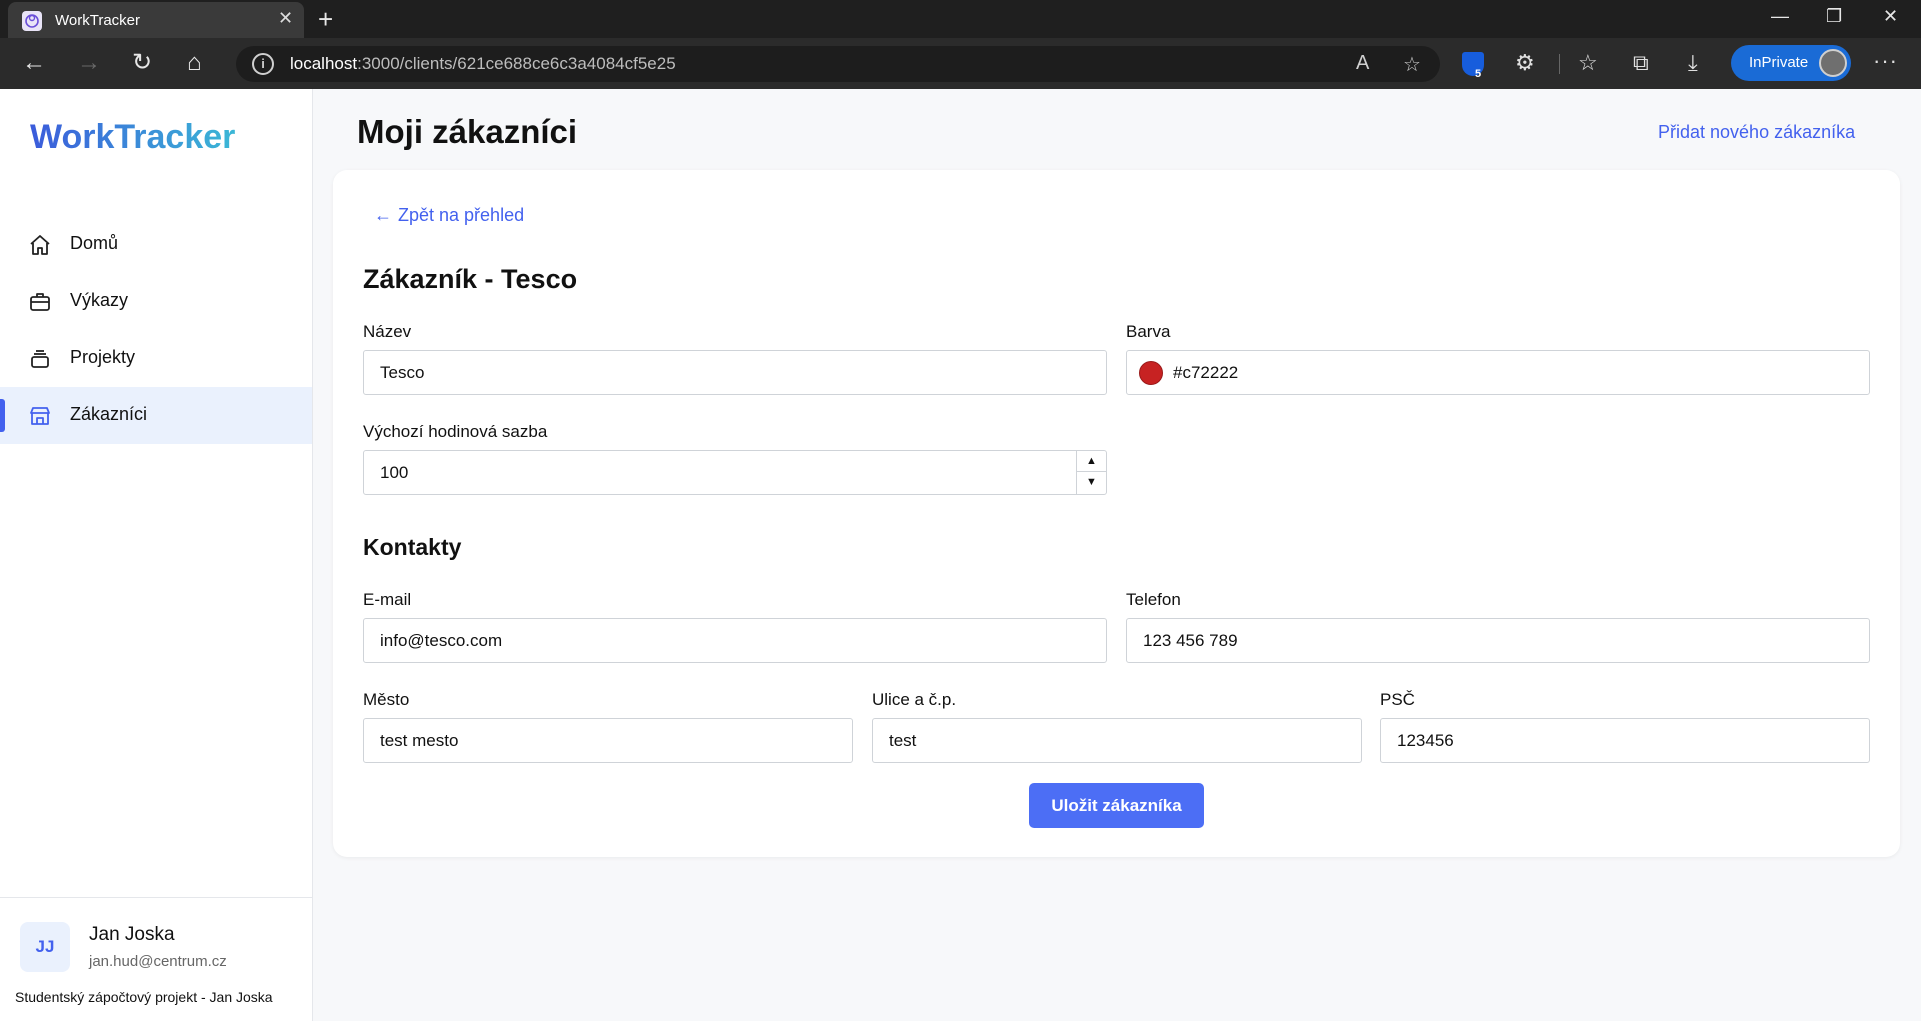 This screenshot has height=1021, width=1921. What do you see at coordinates (32, 21) in the screenshot?
I see `app-favicon-icon` at bounding box center [32, 21].